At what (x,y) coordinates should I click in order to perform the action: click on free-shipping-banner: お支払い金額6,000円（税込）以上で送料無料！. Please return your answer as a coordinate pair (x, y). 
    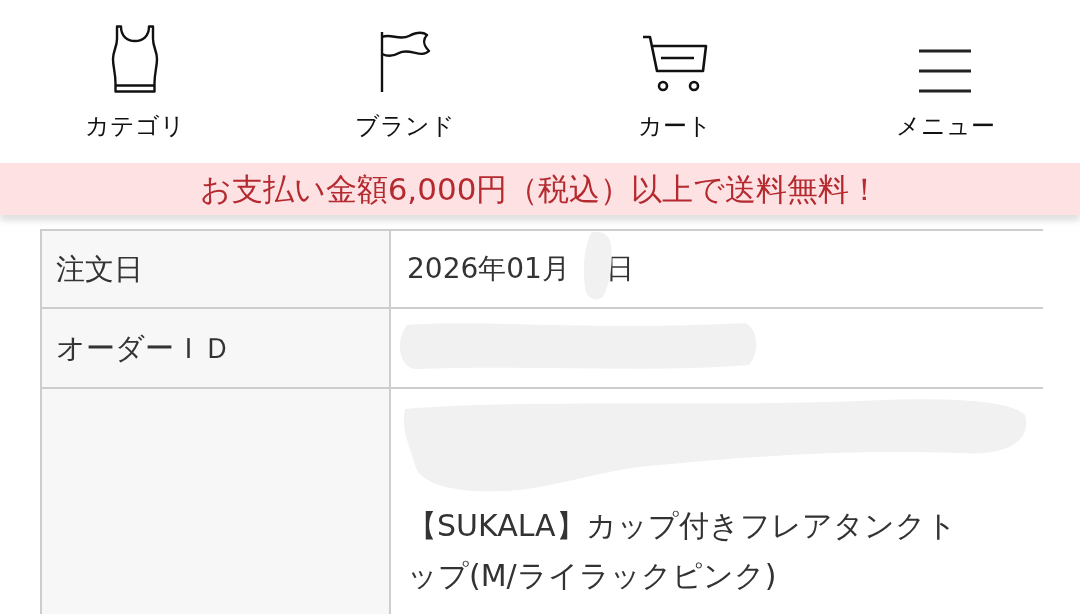
    Looking at the image, I should click on (540, 189).